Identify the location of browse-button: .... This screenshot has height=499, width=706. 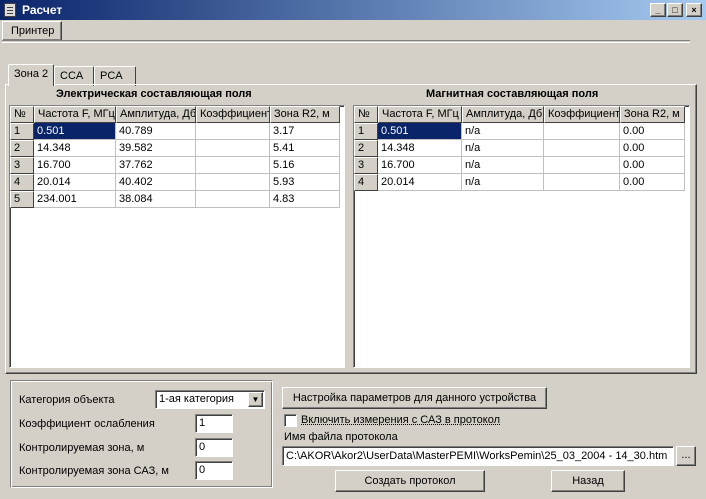
(686, 456).